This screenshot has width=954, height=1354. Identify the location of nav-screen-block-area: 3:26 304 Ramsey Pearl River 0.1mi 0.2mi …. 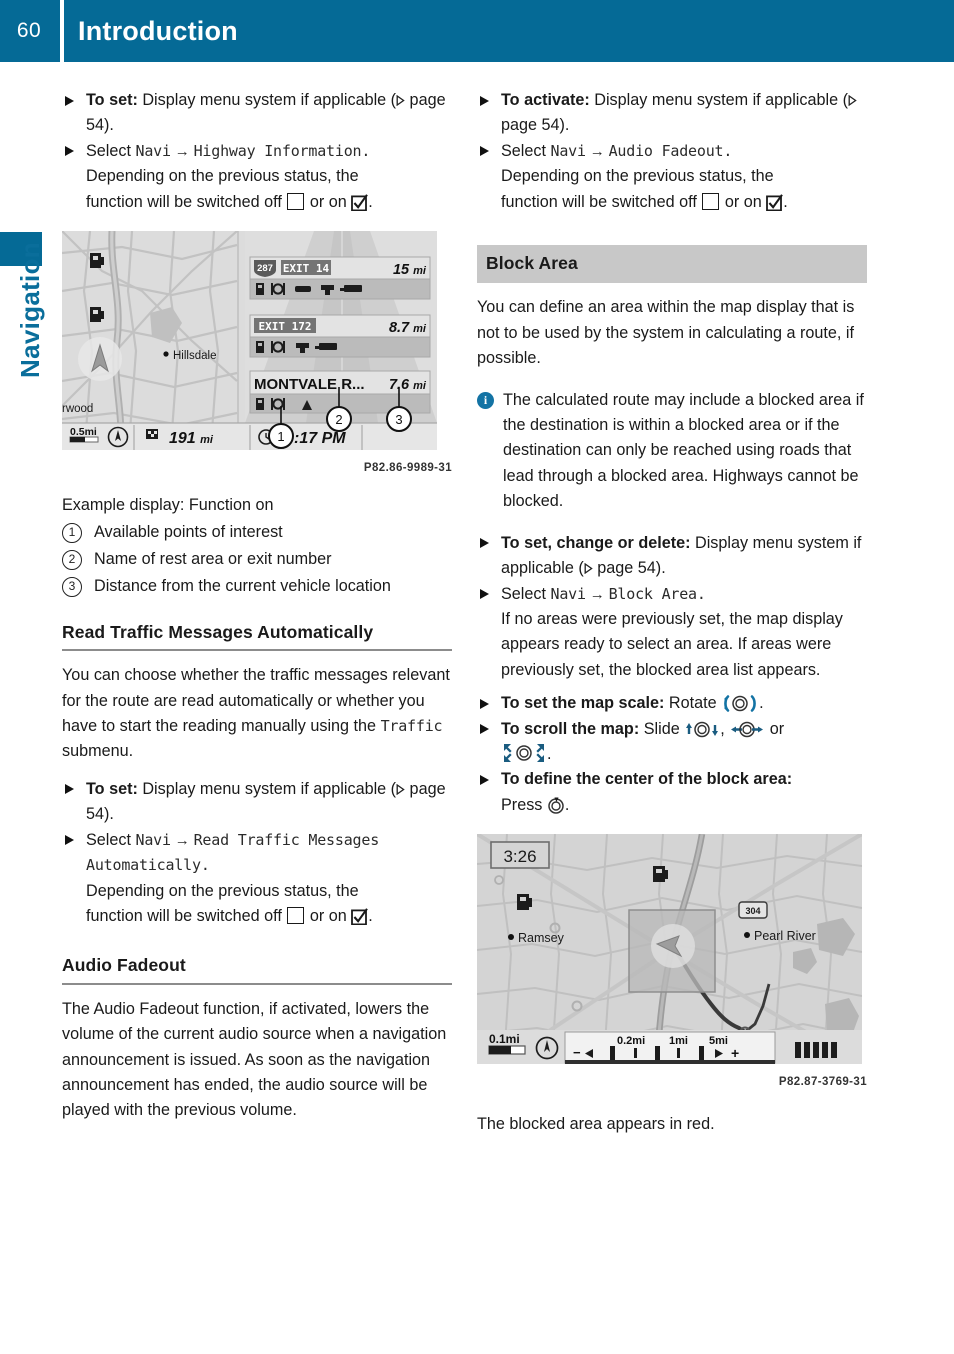
(669, 949).